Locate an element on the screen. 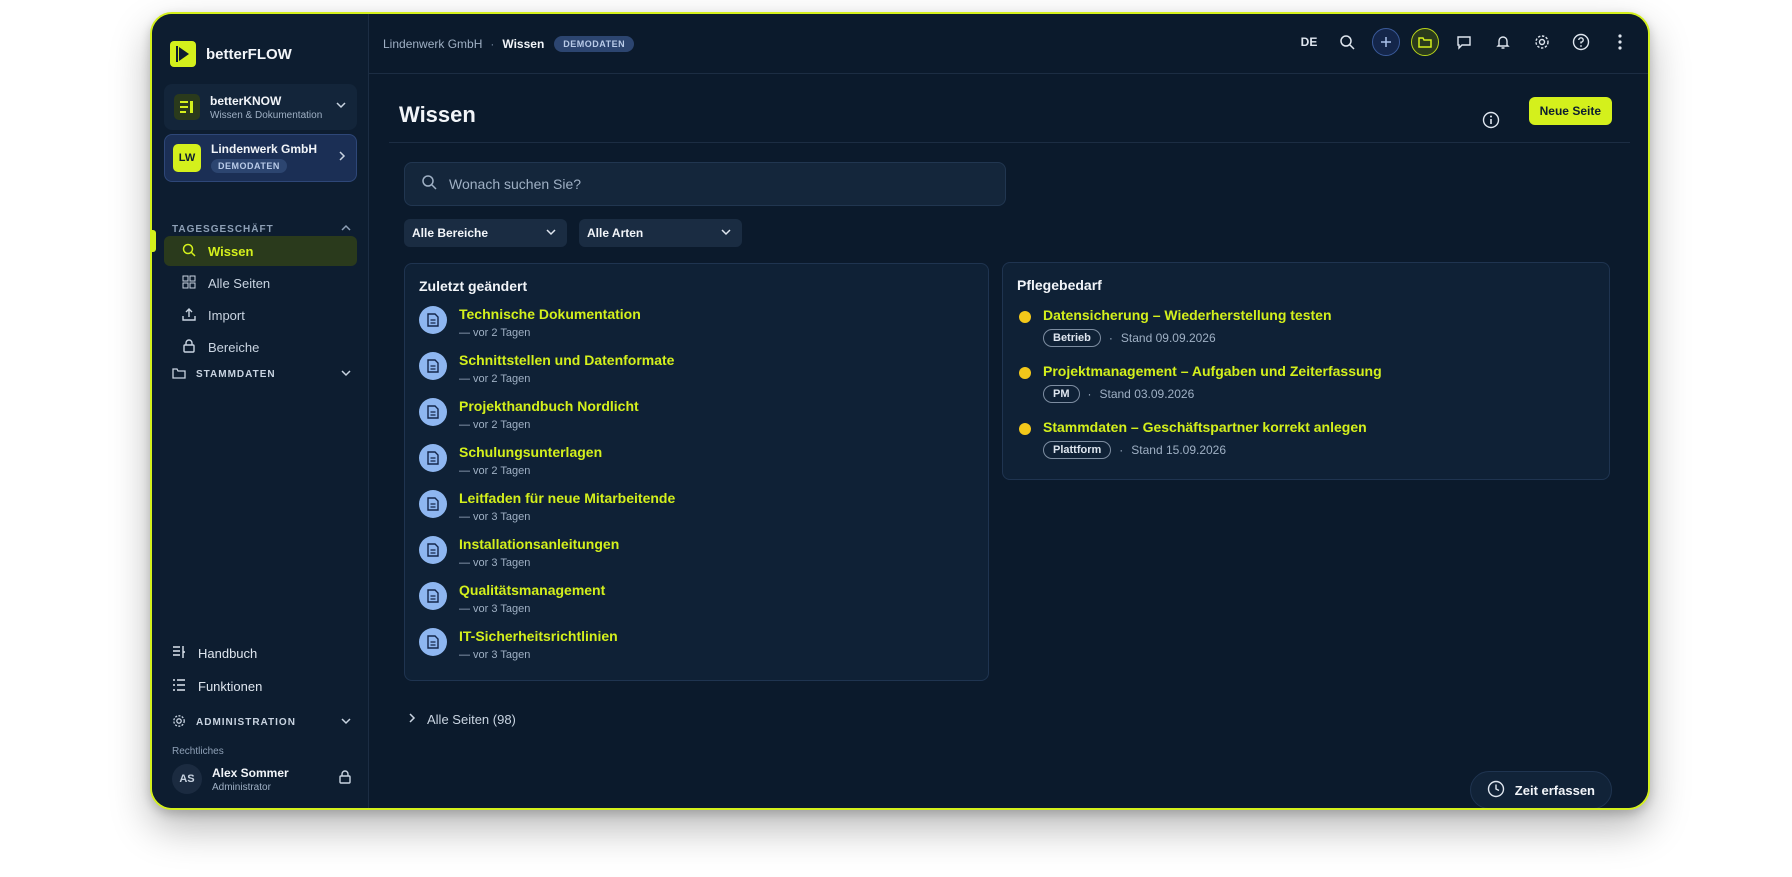 This screenshot has height=877, width=1792. sidebar-item-alle-seiten: Alle Seiten is located at coordinates (260, 283).